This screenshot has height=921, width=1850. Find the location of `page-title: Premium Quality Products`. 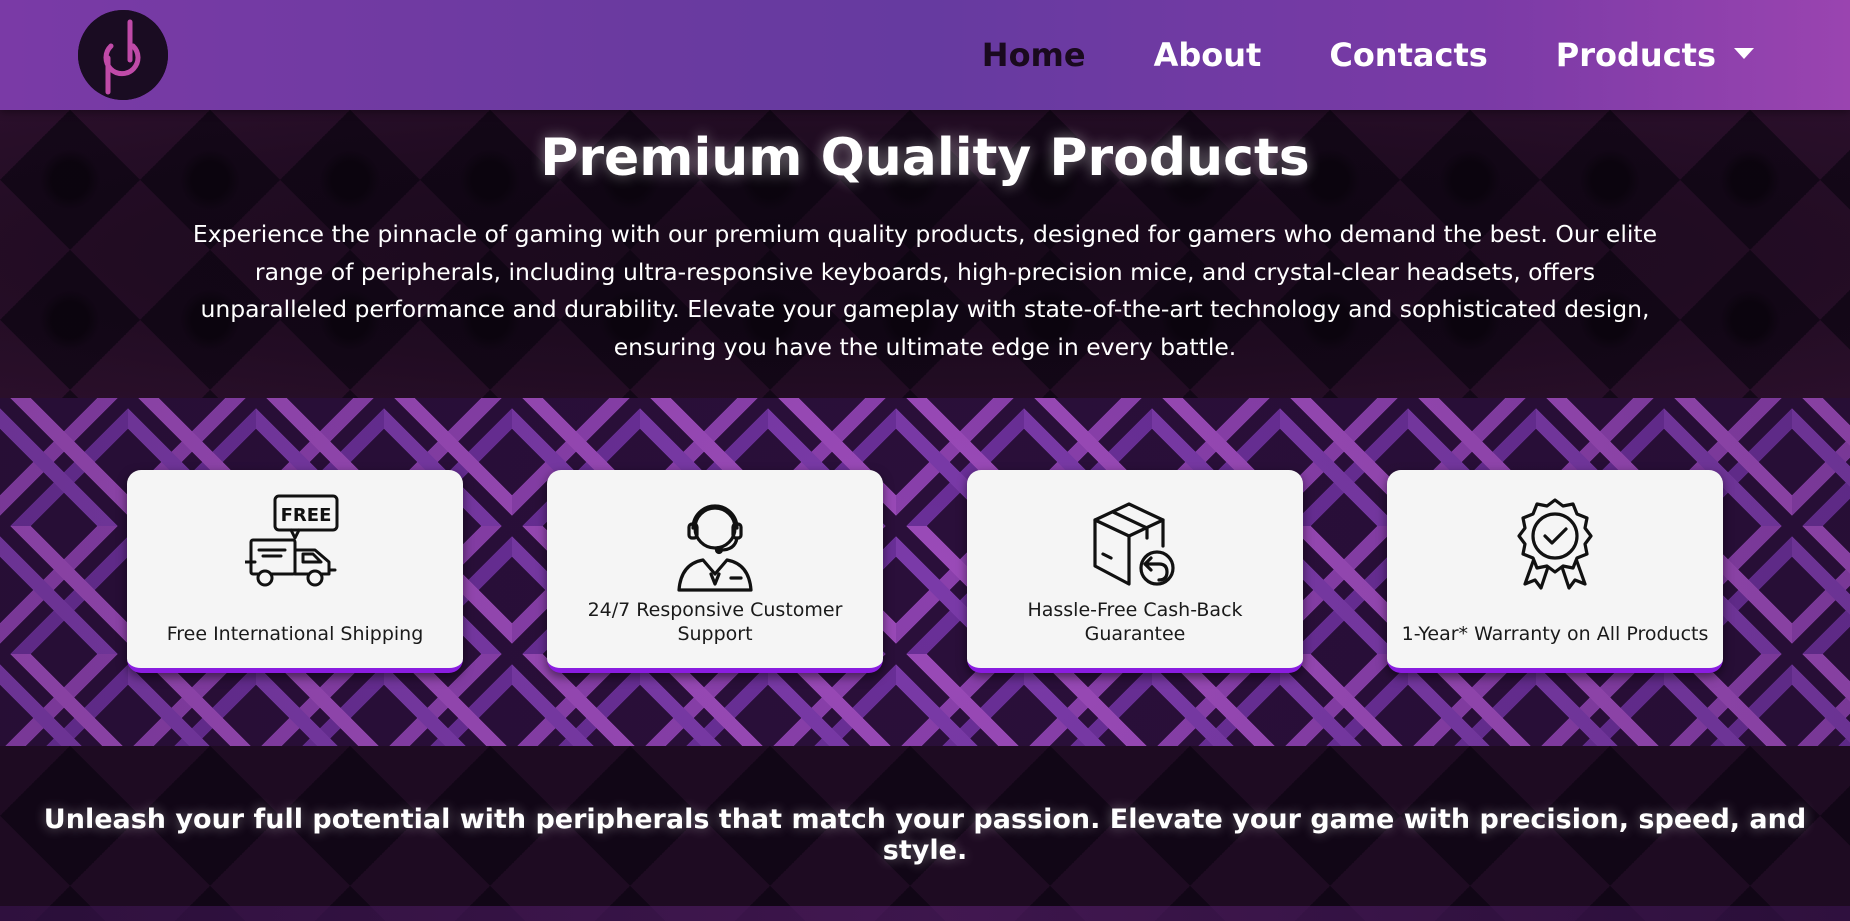

page-title: Premium Quality Products is located at coordinates (925, 158).